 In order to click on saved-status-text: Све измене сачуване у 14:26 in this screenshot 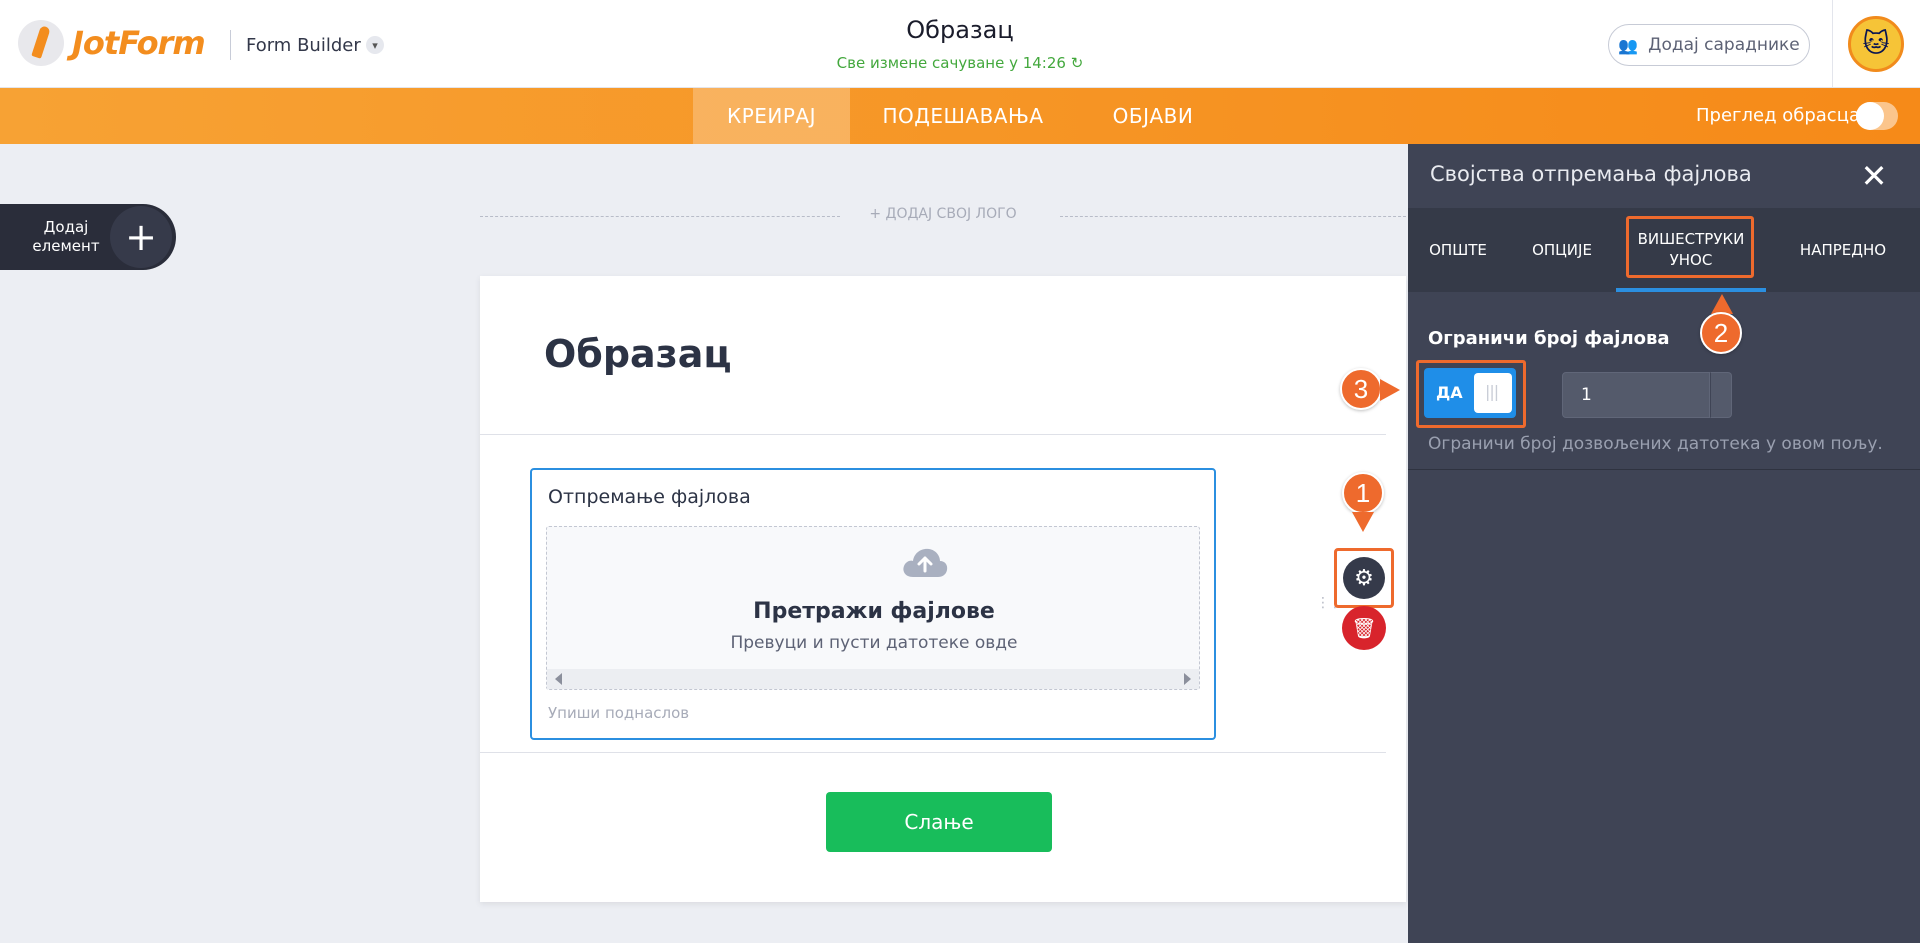, I will do `click(951, 63)`.